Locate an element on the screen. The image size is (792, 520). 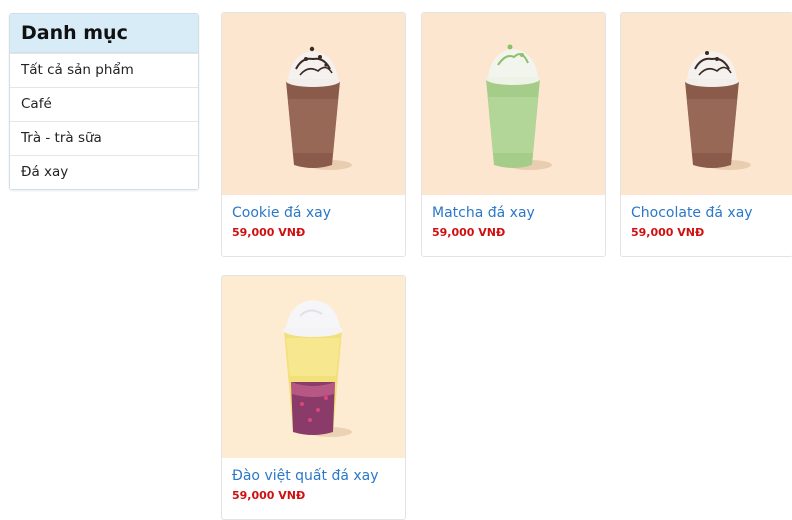
cookie-frappe-icon is located at coordinates (319, 108).